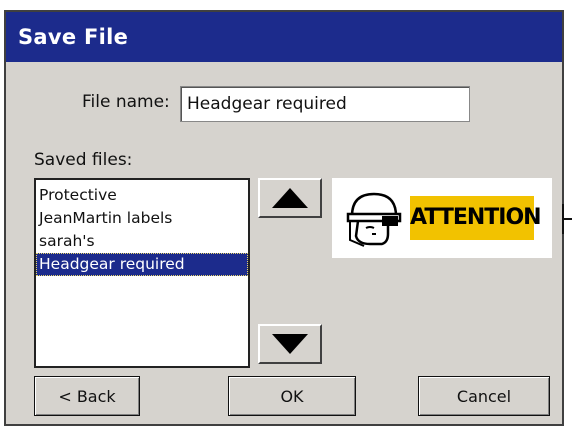  I want to click on triangle-down-icon, so click(290, 344).